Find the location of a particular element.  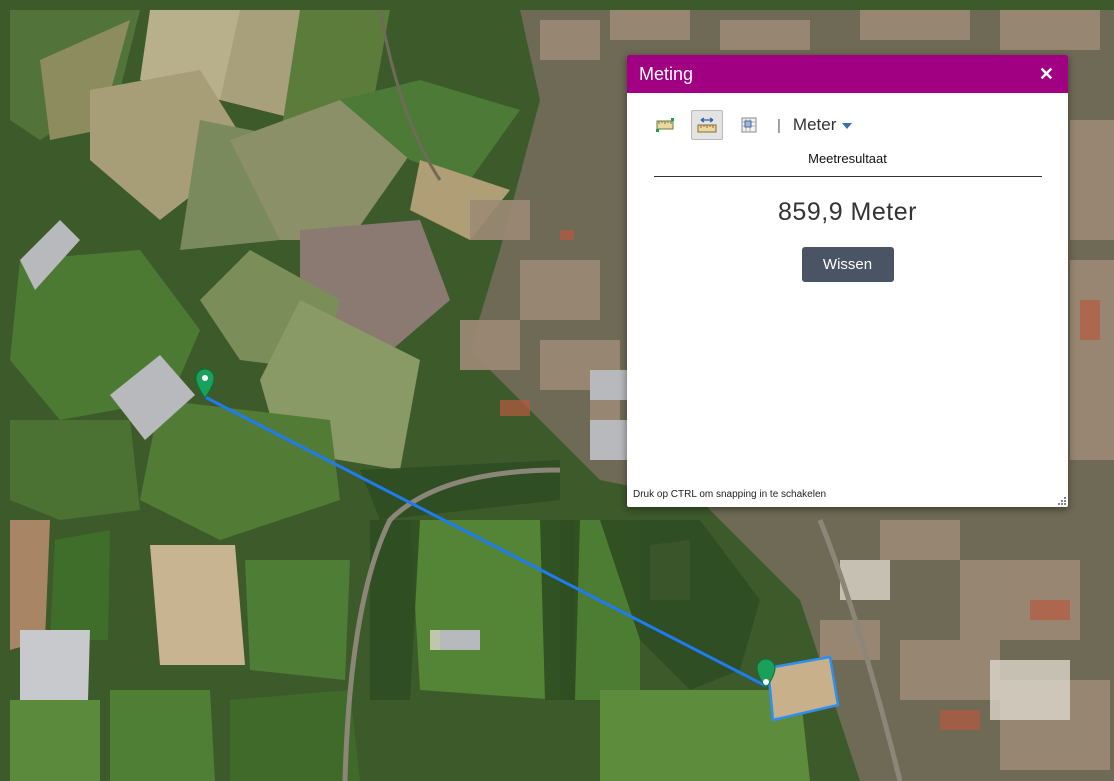

hint-suffix: om snapping in te schakelen is located at coordinates (761, 494).